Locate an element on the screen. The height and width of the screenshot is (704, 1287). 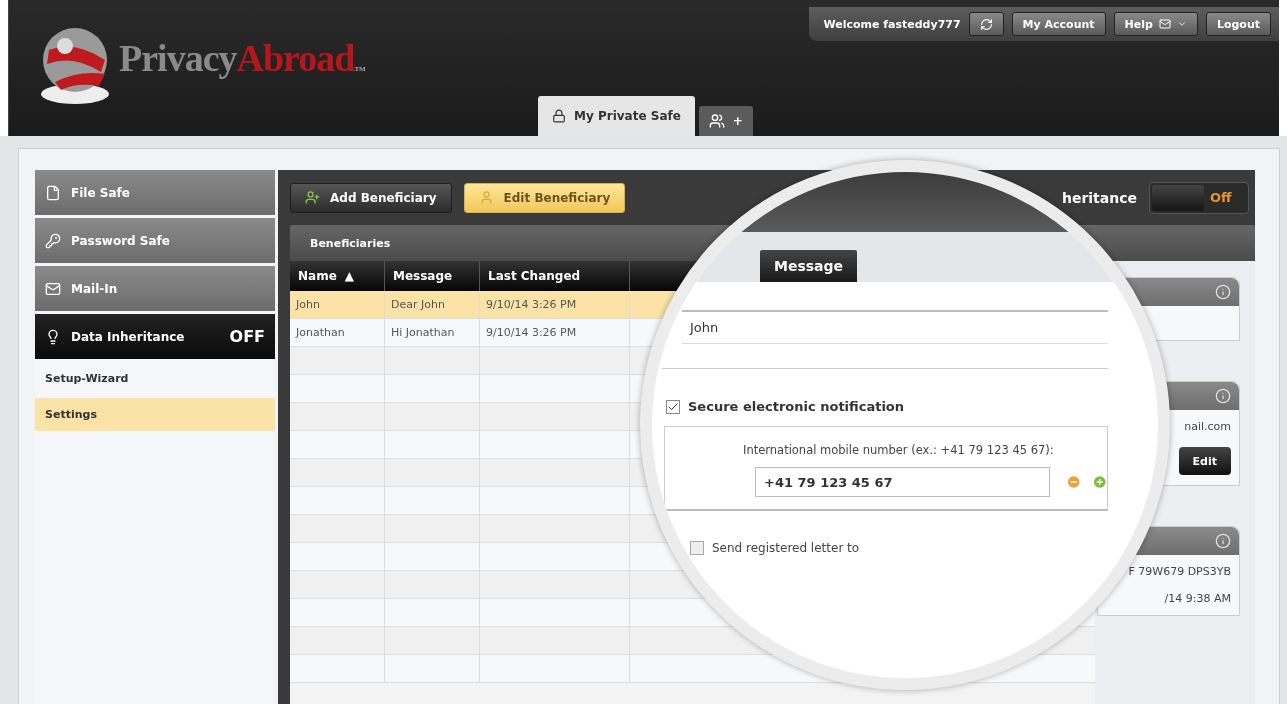
lock-icon is located at coordinates (559, 116).